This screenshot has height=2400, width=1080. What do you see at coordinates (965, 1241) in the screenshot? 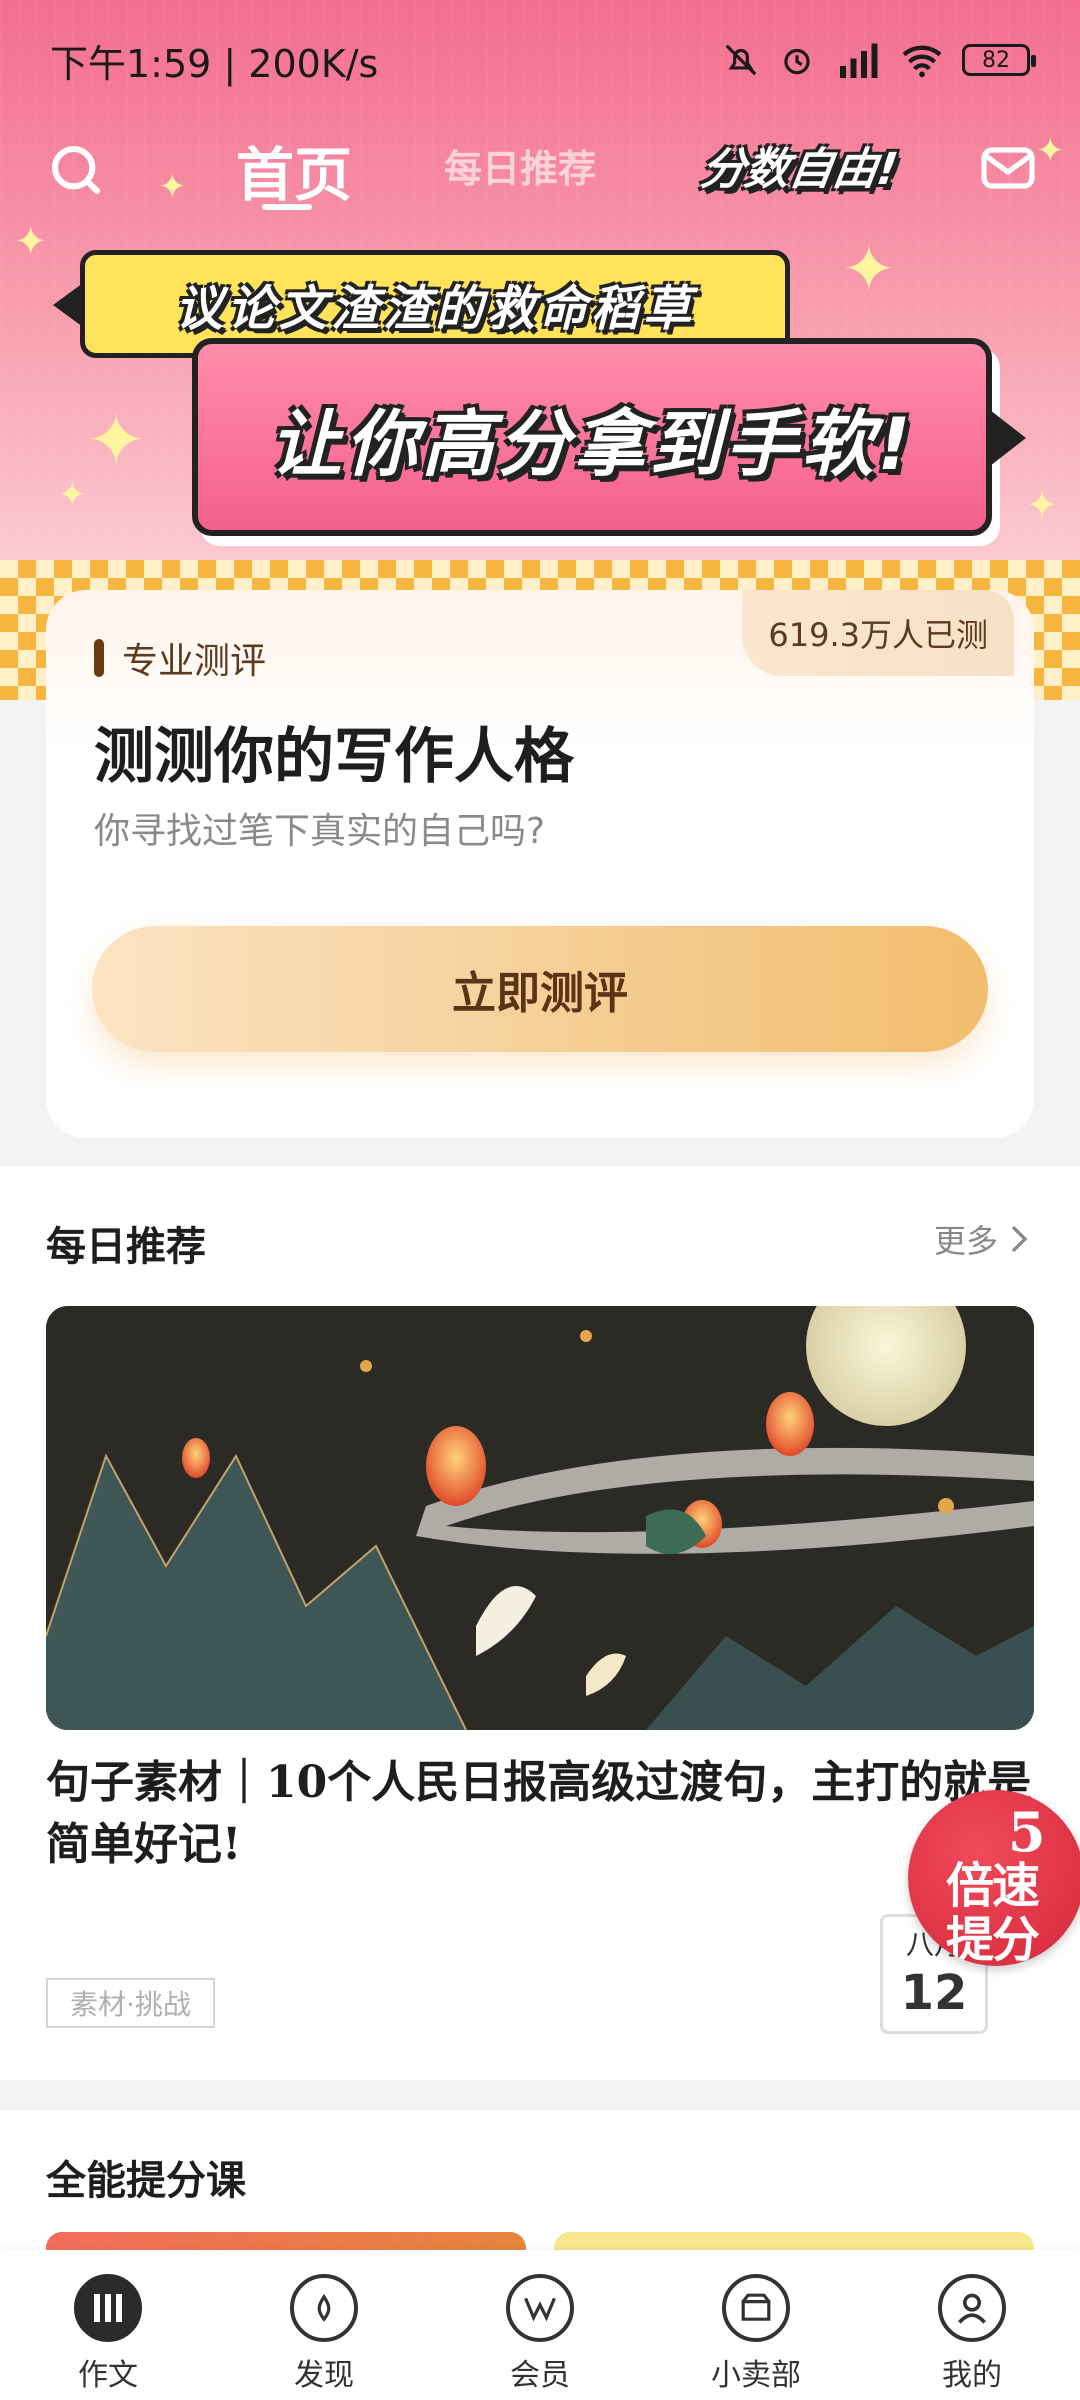
I see `more-label: 更多` at bounding box center [965, 1241].